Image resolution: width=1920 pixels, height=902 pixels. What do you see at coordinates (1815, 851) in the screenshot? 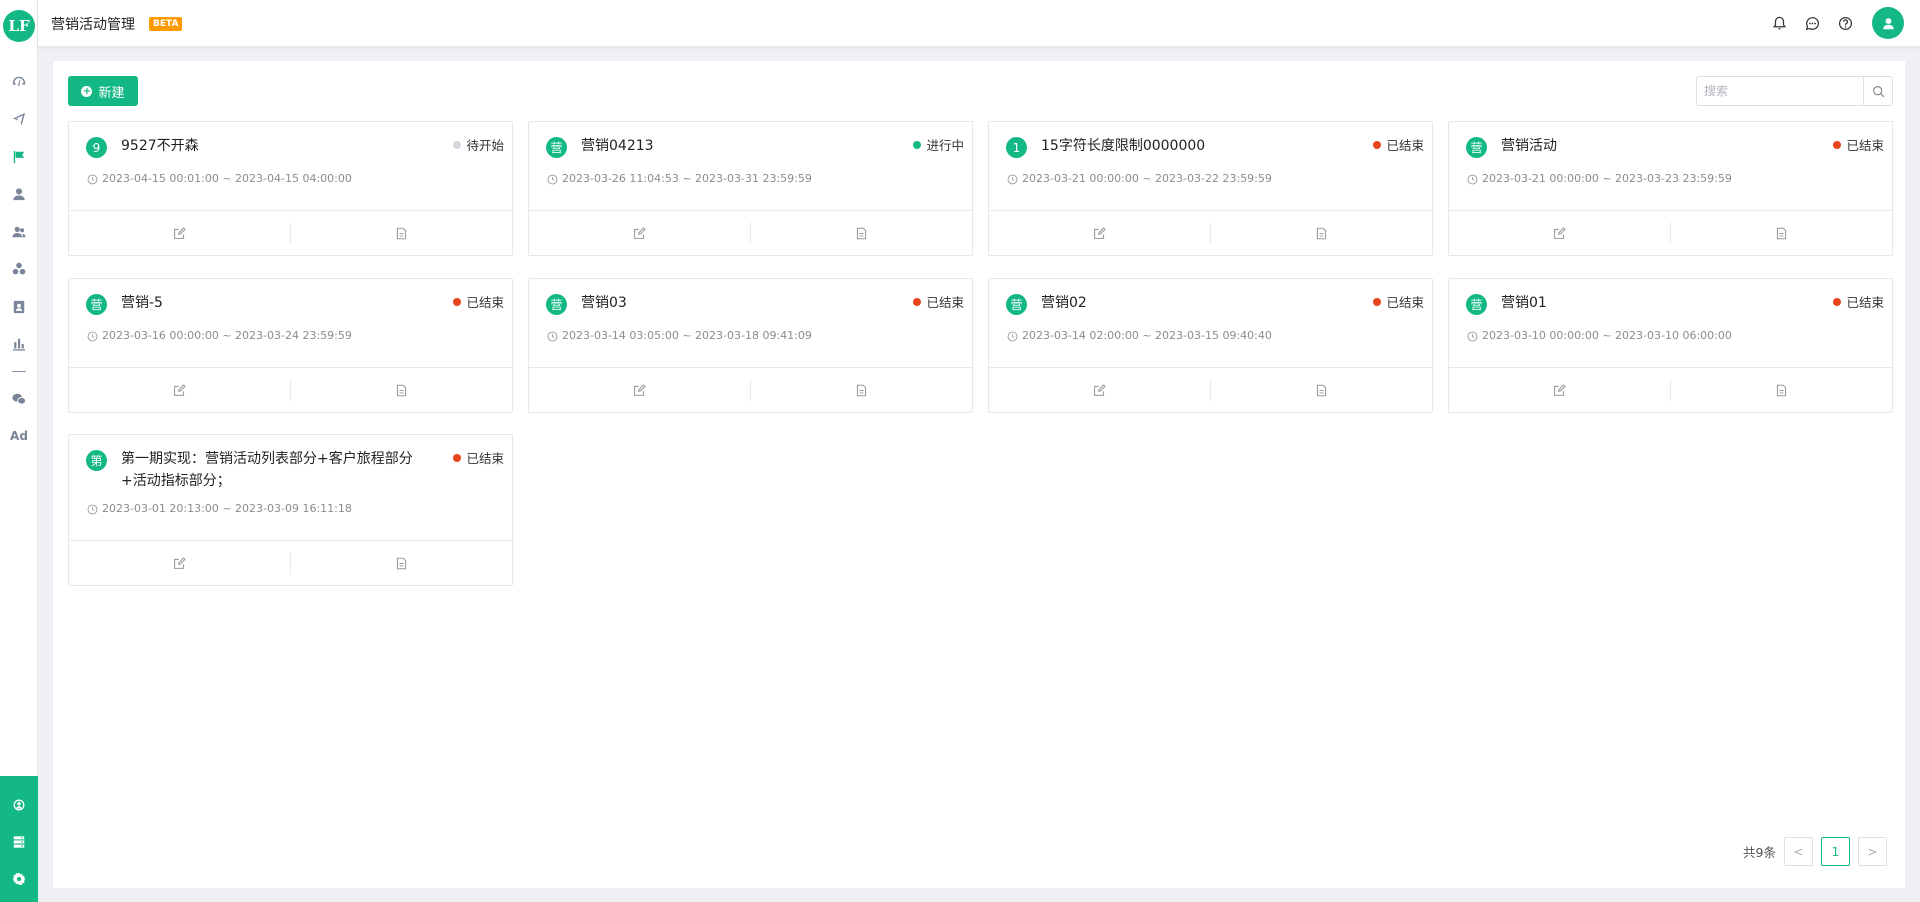
I see `pagination: 共9条 < 1 >` at bounding box center [1815, 851].